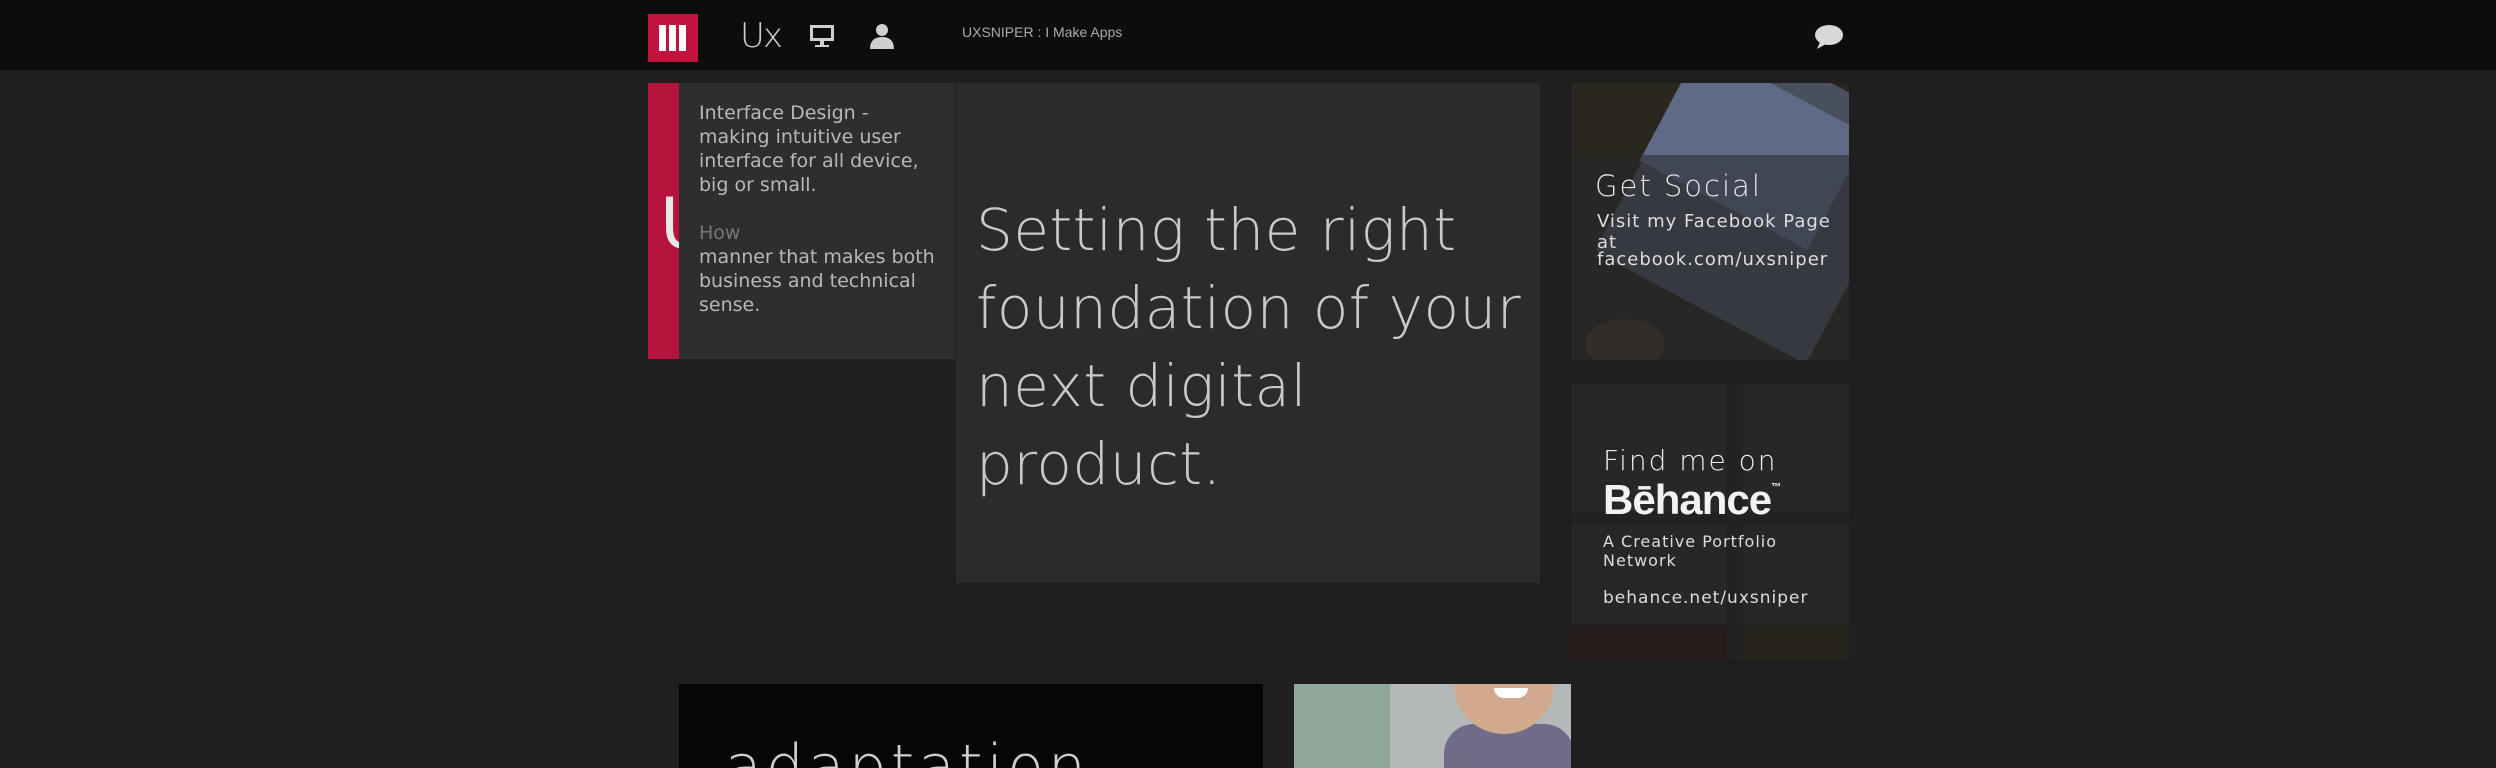  I want to click on photo-smile, so click(1511, 693).